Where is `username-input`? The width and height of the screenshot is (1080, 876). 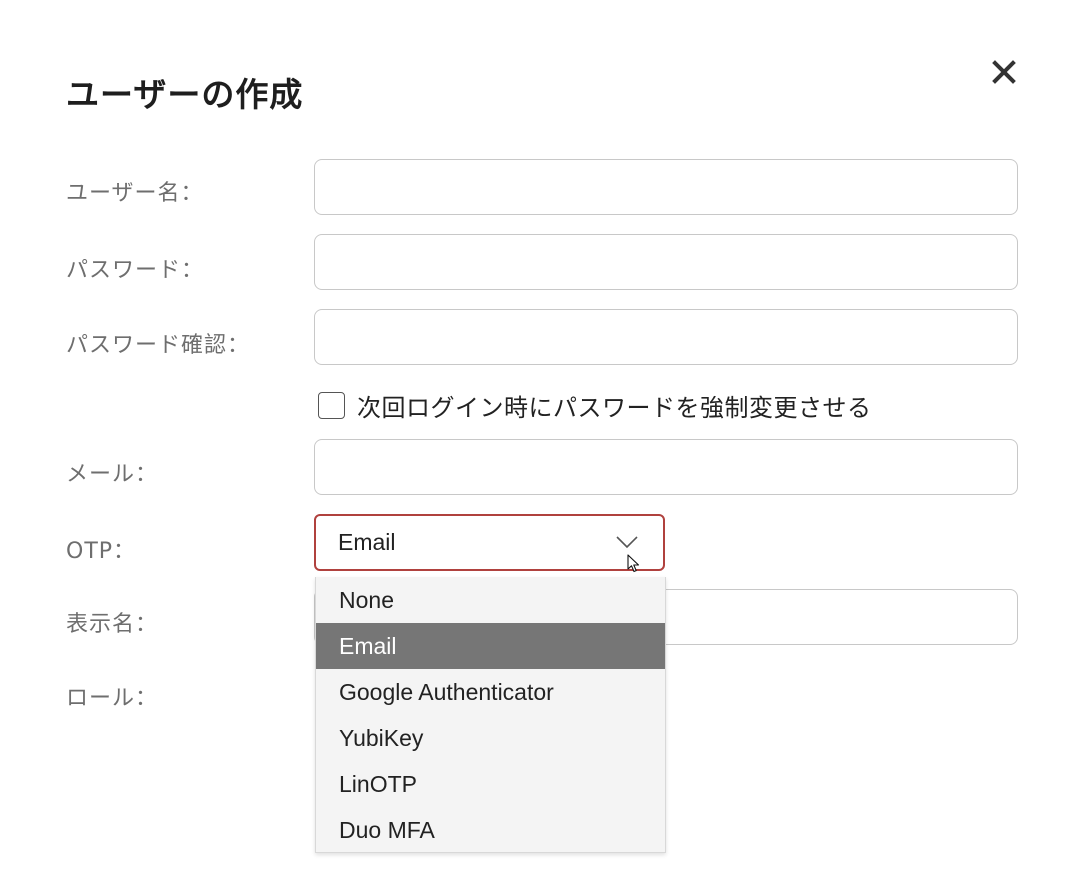 username-input is located at coordinates (666, 187).